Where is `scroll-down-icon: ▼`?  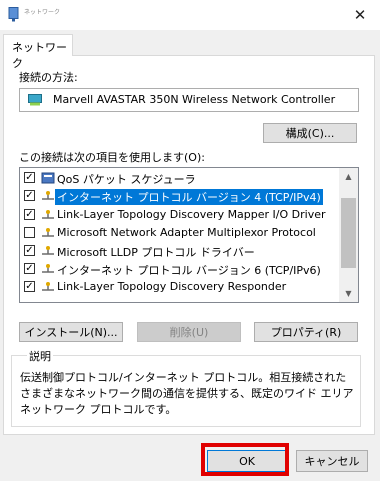
scroll-down-icon: ▼ is located at coordinates (348, 293).